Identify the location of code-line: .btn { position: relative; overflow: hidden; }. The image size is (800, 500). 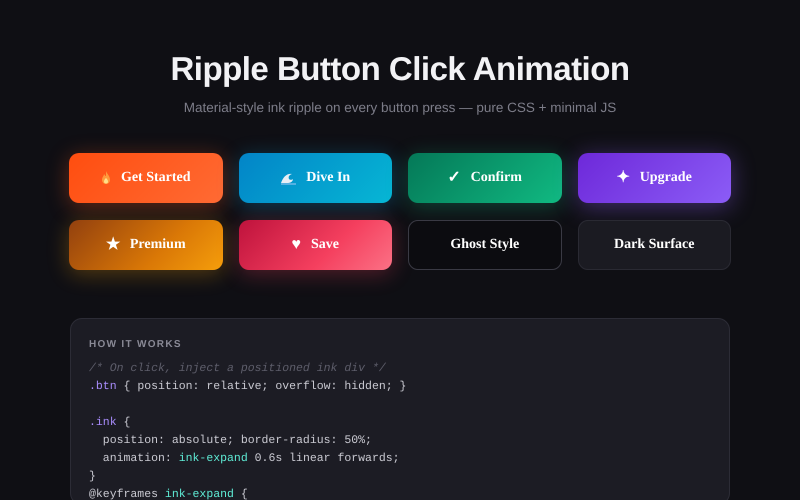
(248, 387).